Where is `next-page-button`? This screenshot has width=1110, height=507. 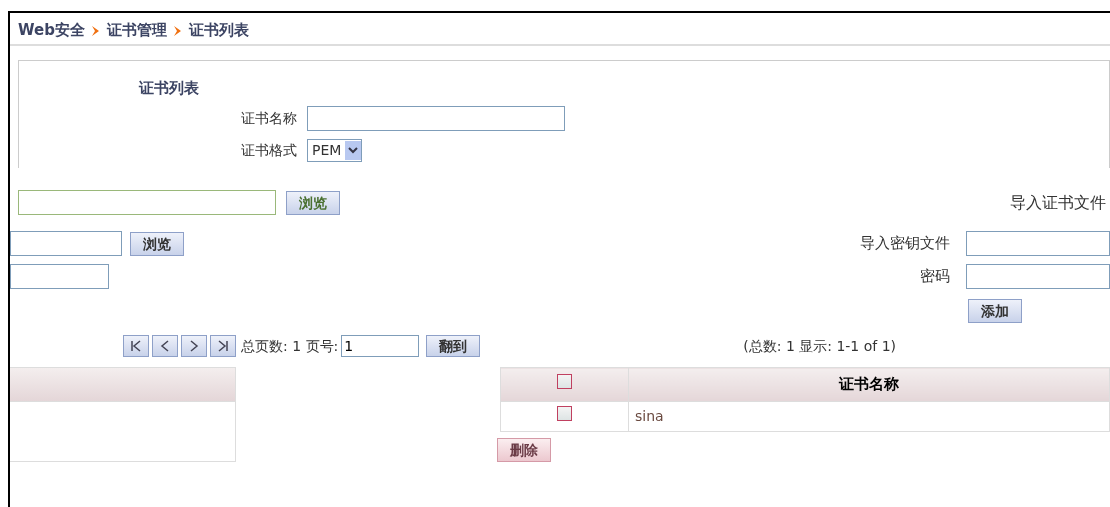 next-page-button is located at coordinates (194, 346).